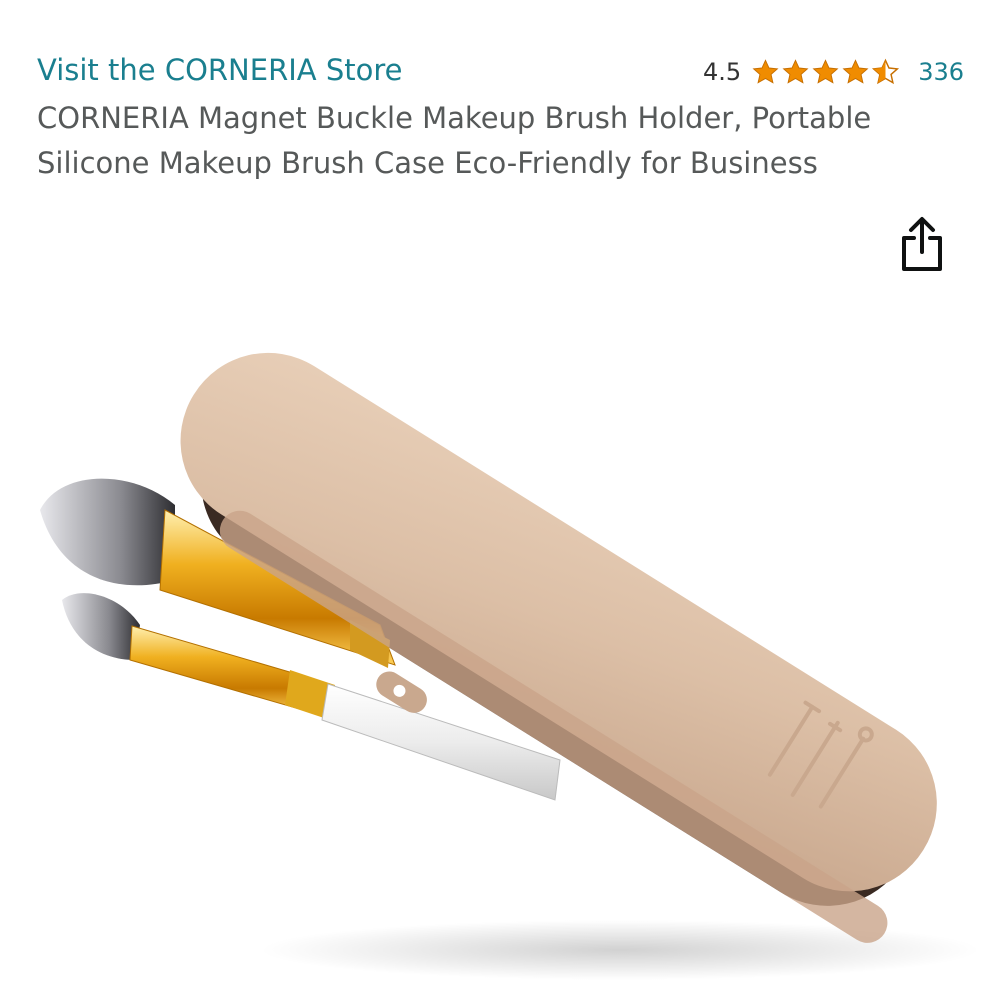 The image size is (1000, 1000). What do you see at coordinates (941, 72) in the screenshot?
I see `review-count-link: 336` at bounding box center [941, 72].